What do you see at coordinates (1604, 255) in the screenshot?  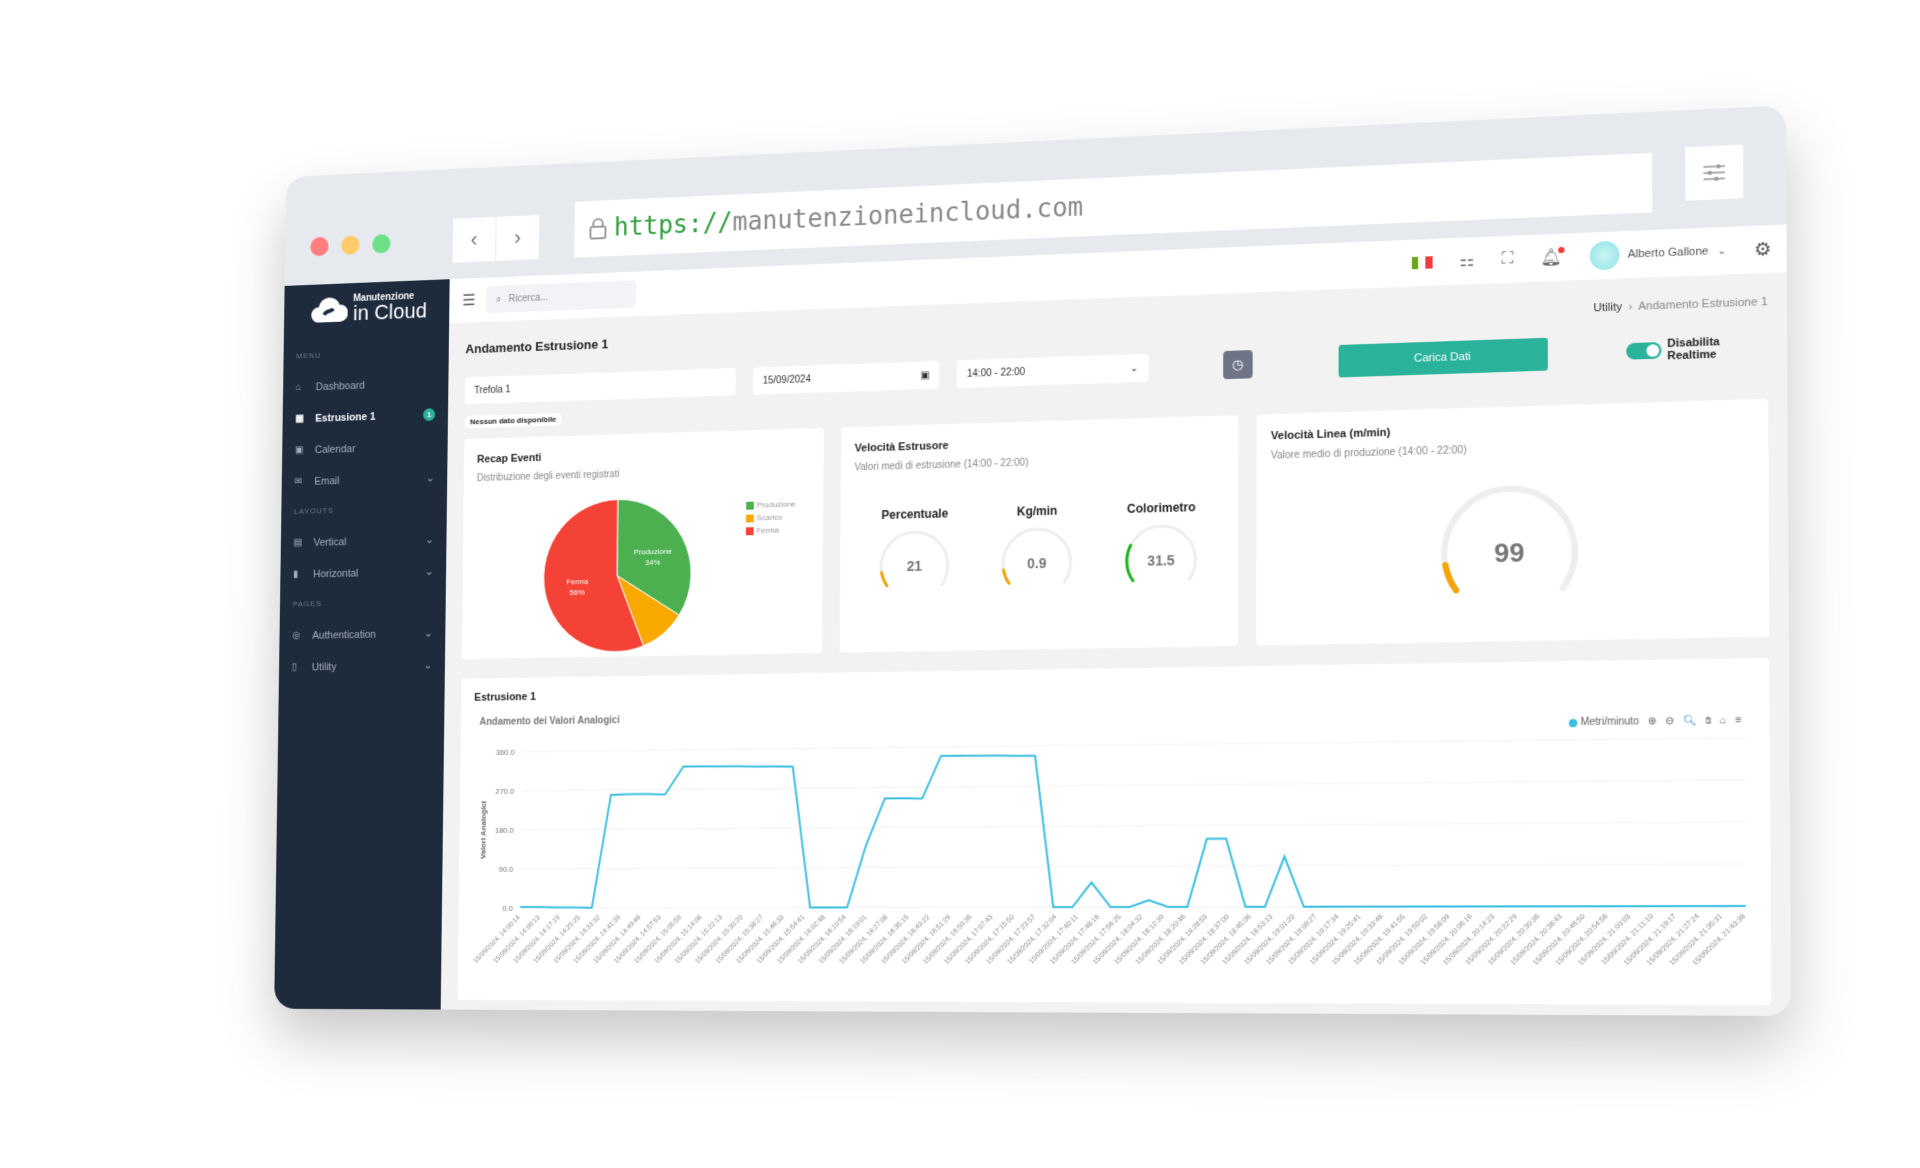 I see `avatar` at bounding box center [1604, 255].